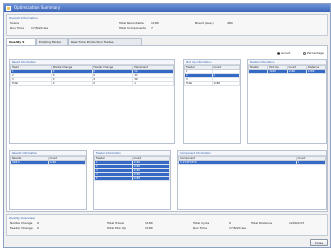  Describe the element at coordinates (21, 223) in the screenshot. I see `nozzle-change-label: Nozzle Change` at that location.